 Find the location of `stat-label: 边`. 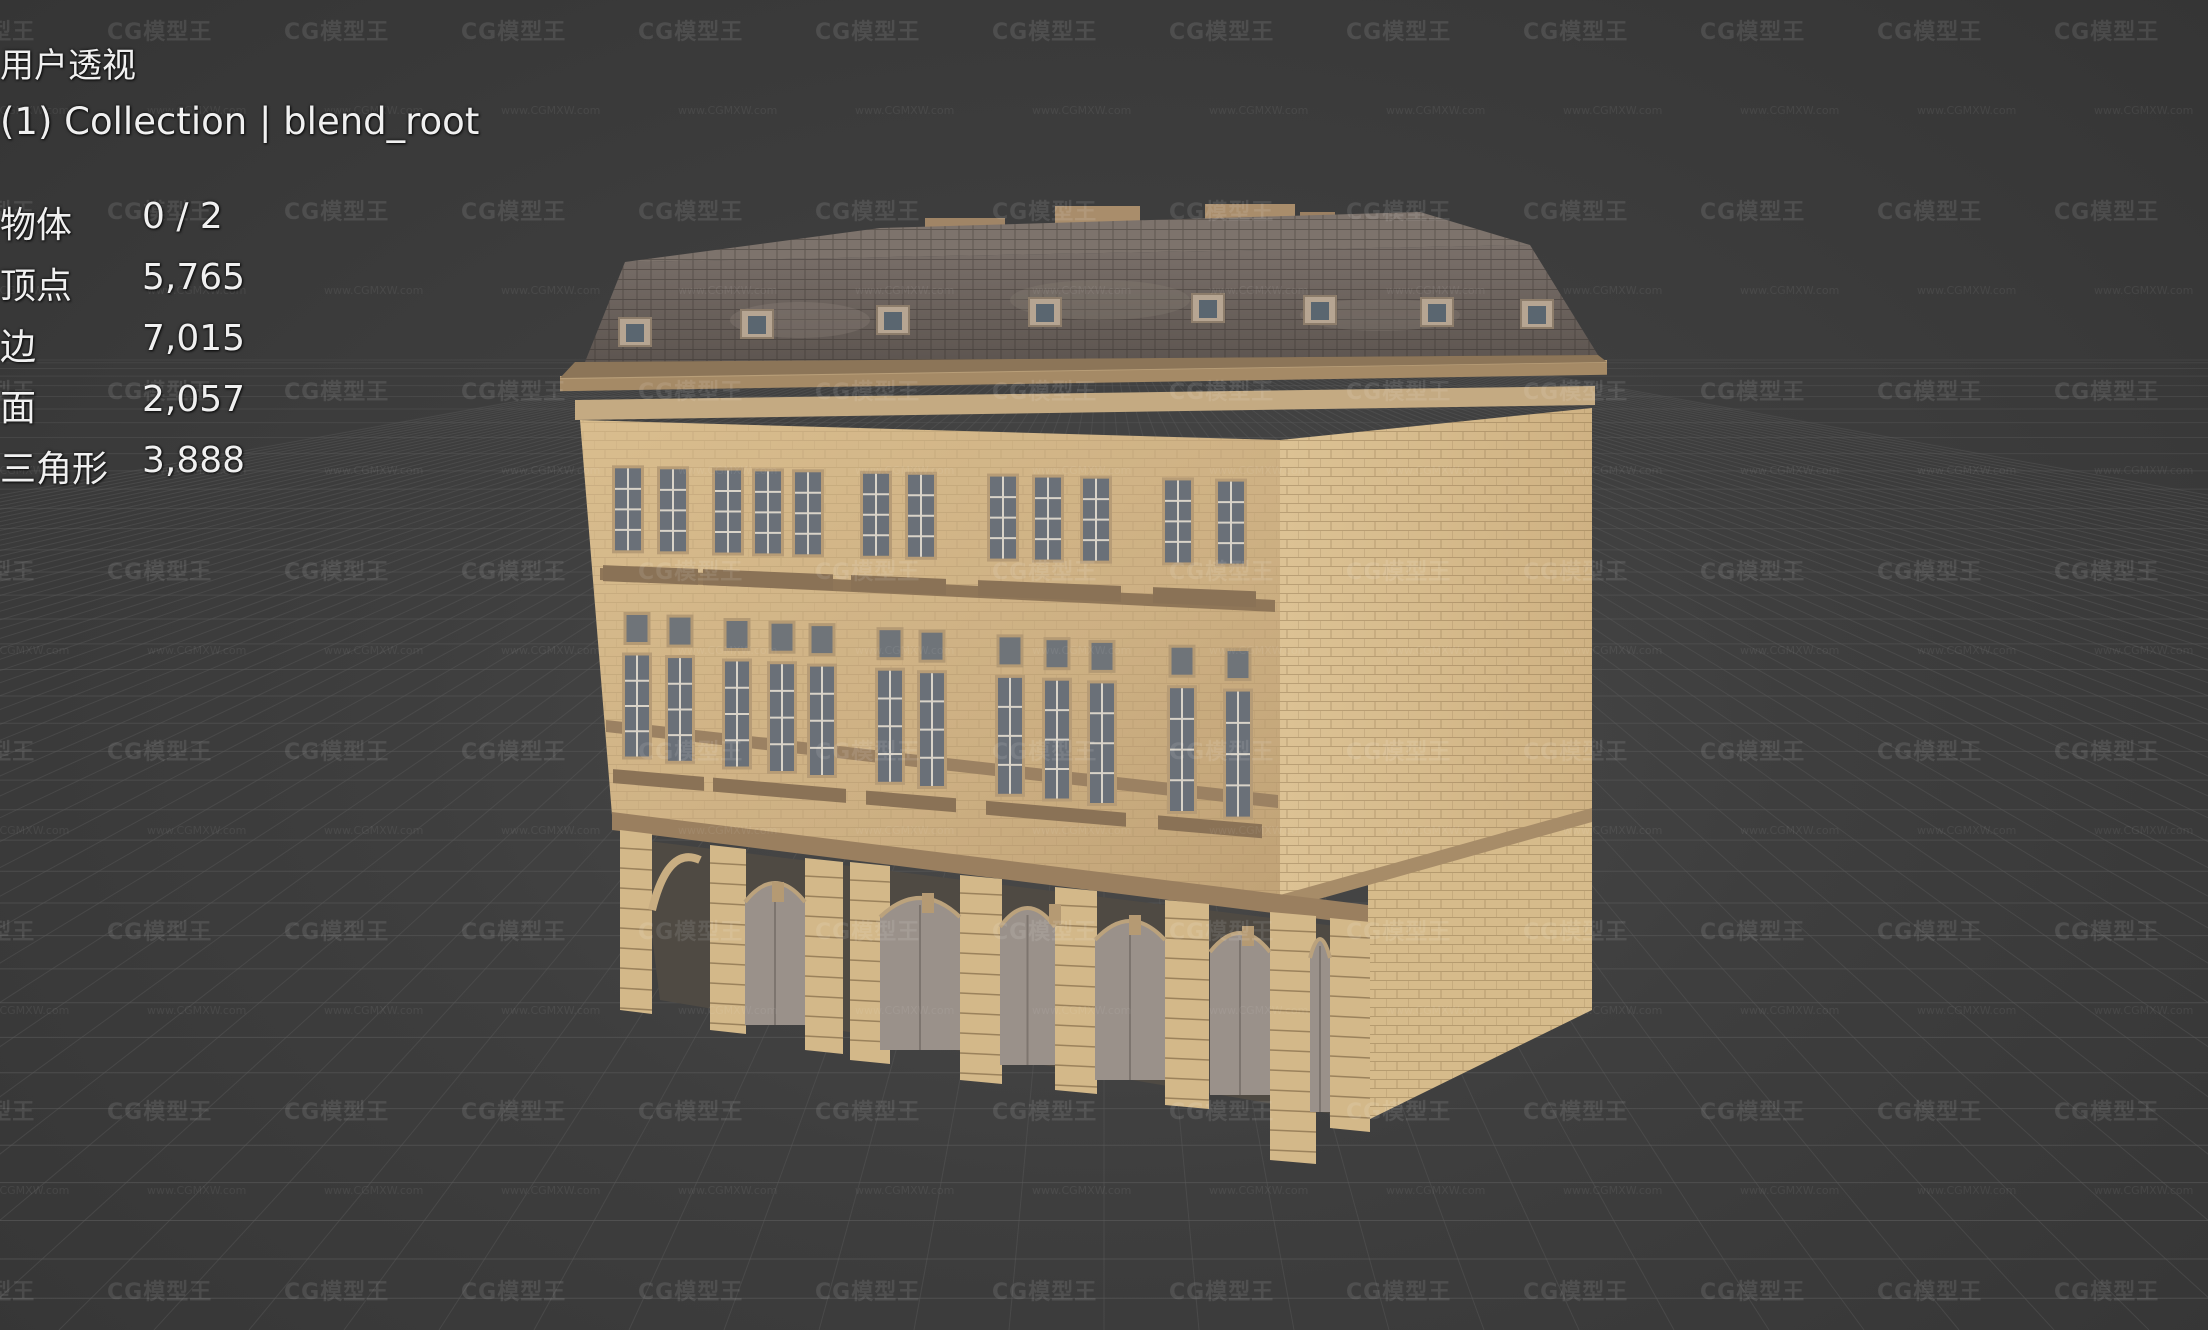

stat-label: 边 is located at coordinates (18, 347).